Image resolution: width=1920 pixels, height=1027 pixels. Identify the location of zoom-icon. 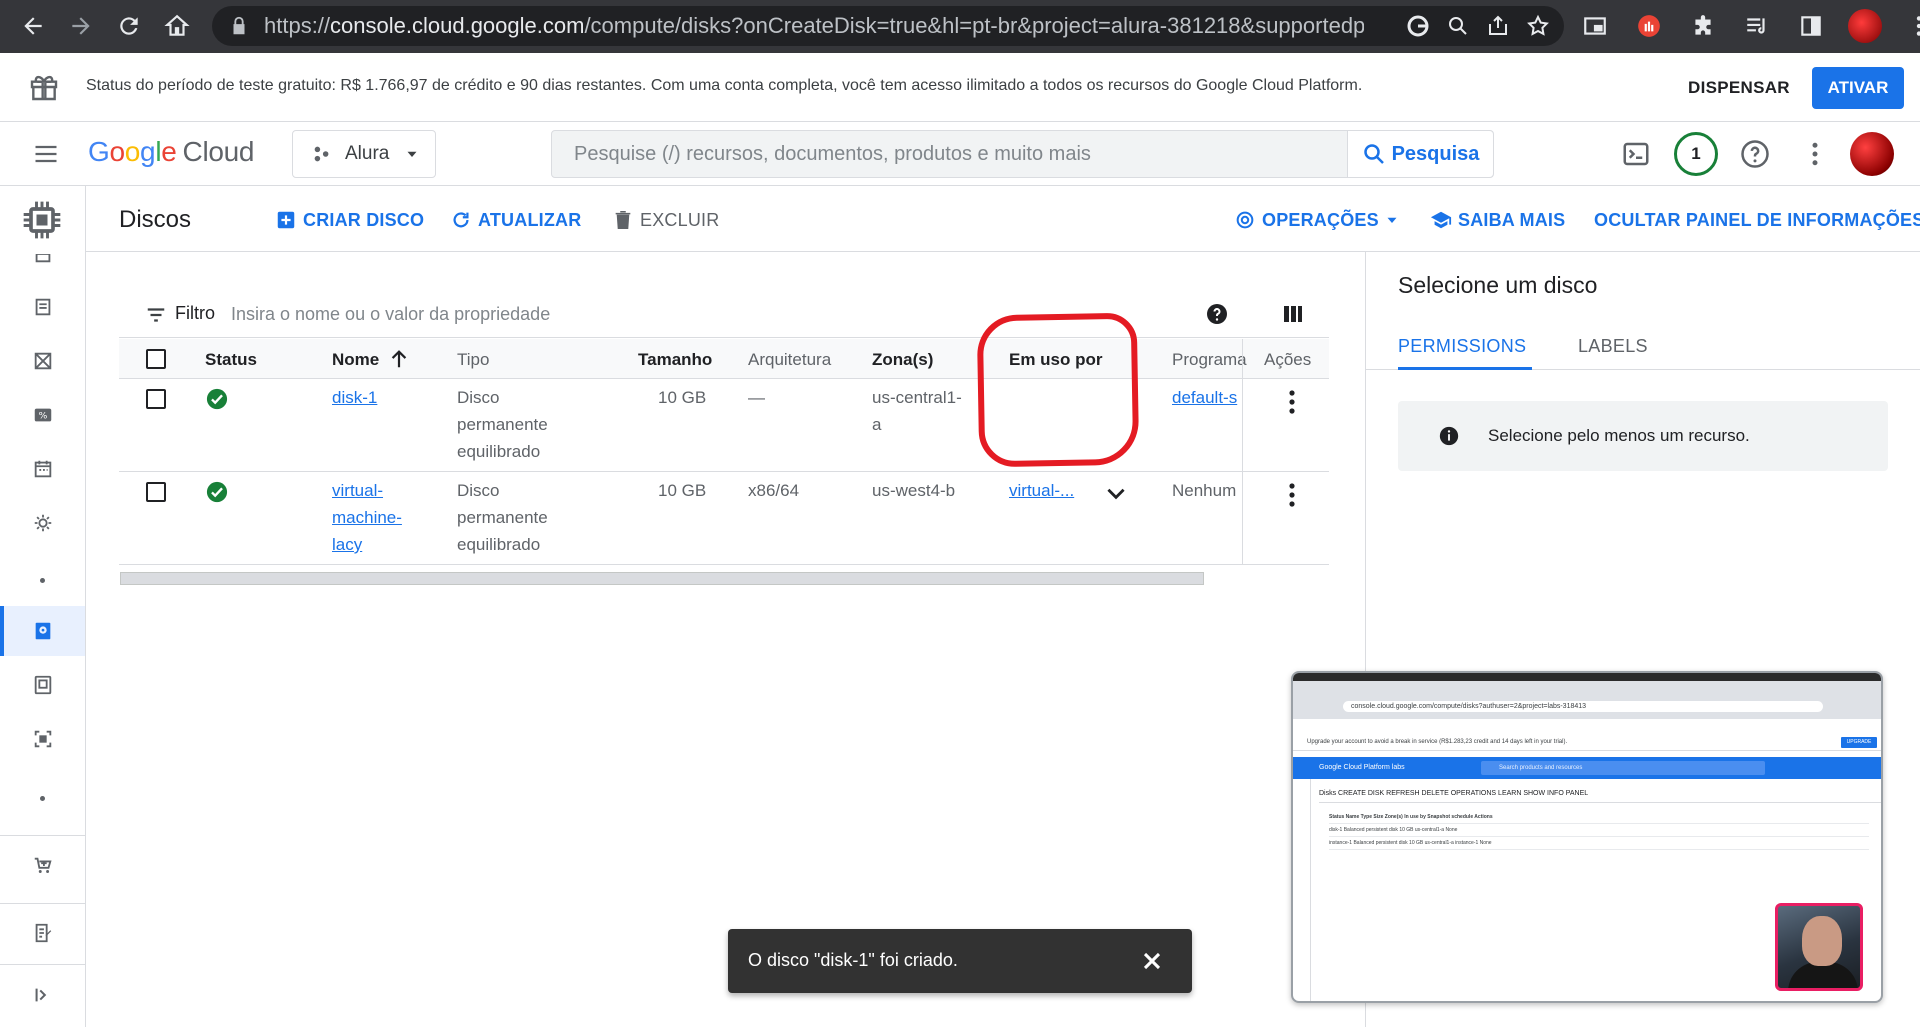
(1458, 26).